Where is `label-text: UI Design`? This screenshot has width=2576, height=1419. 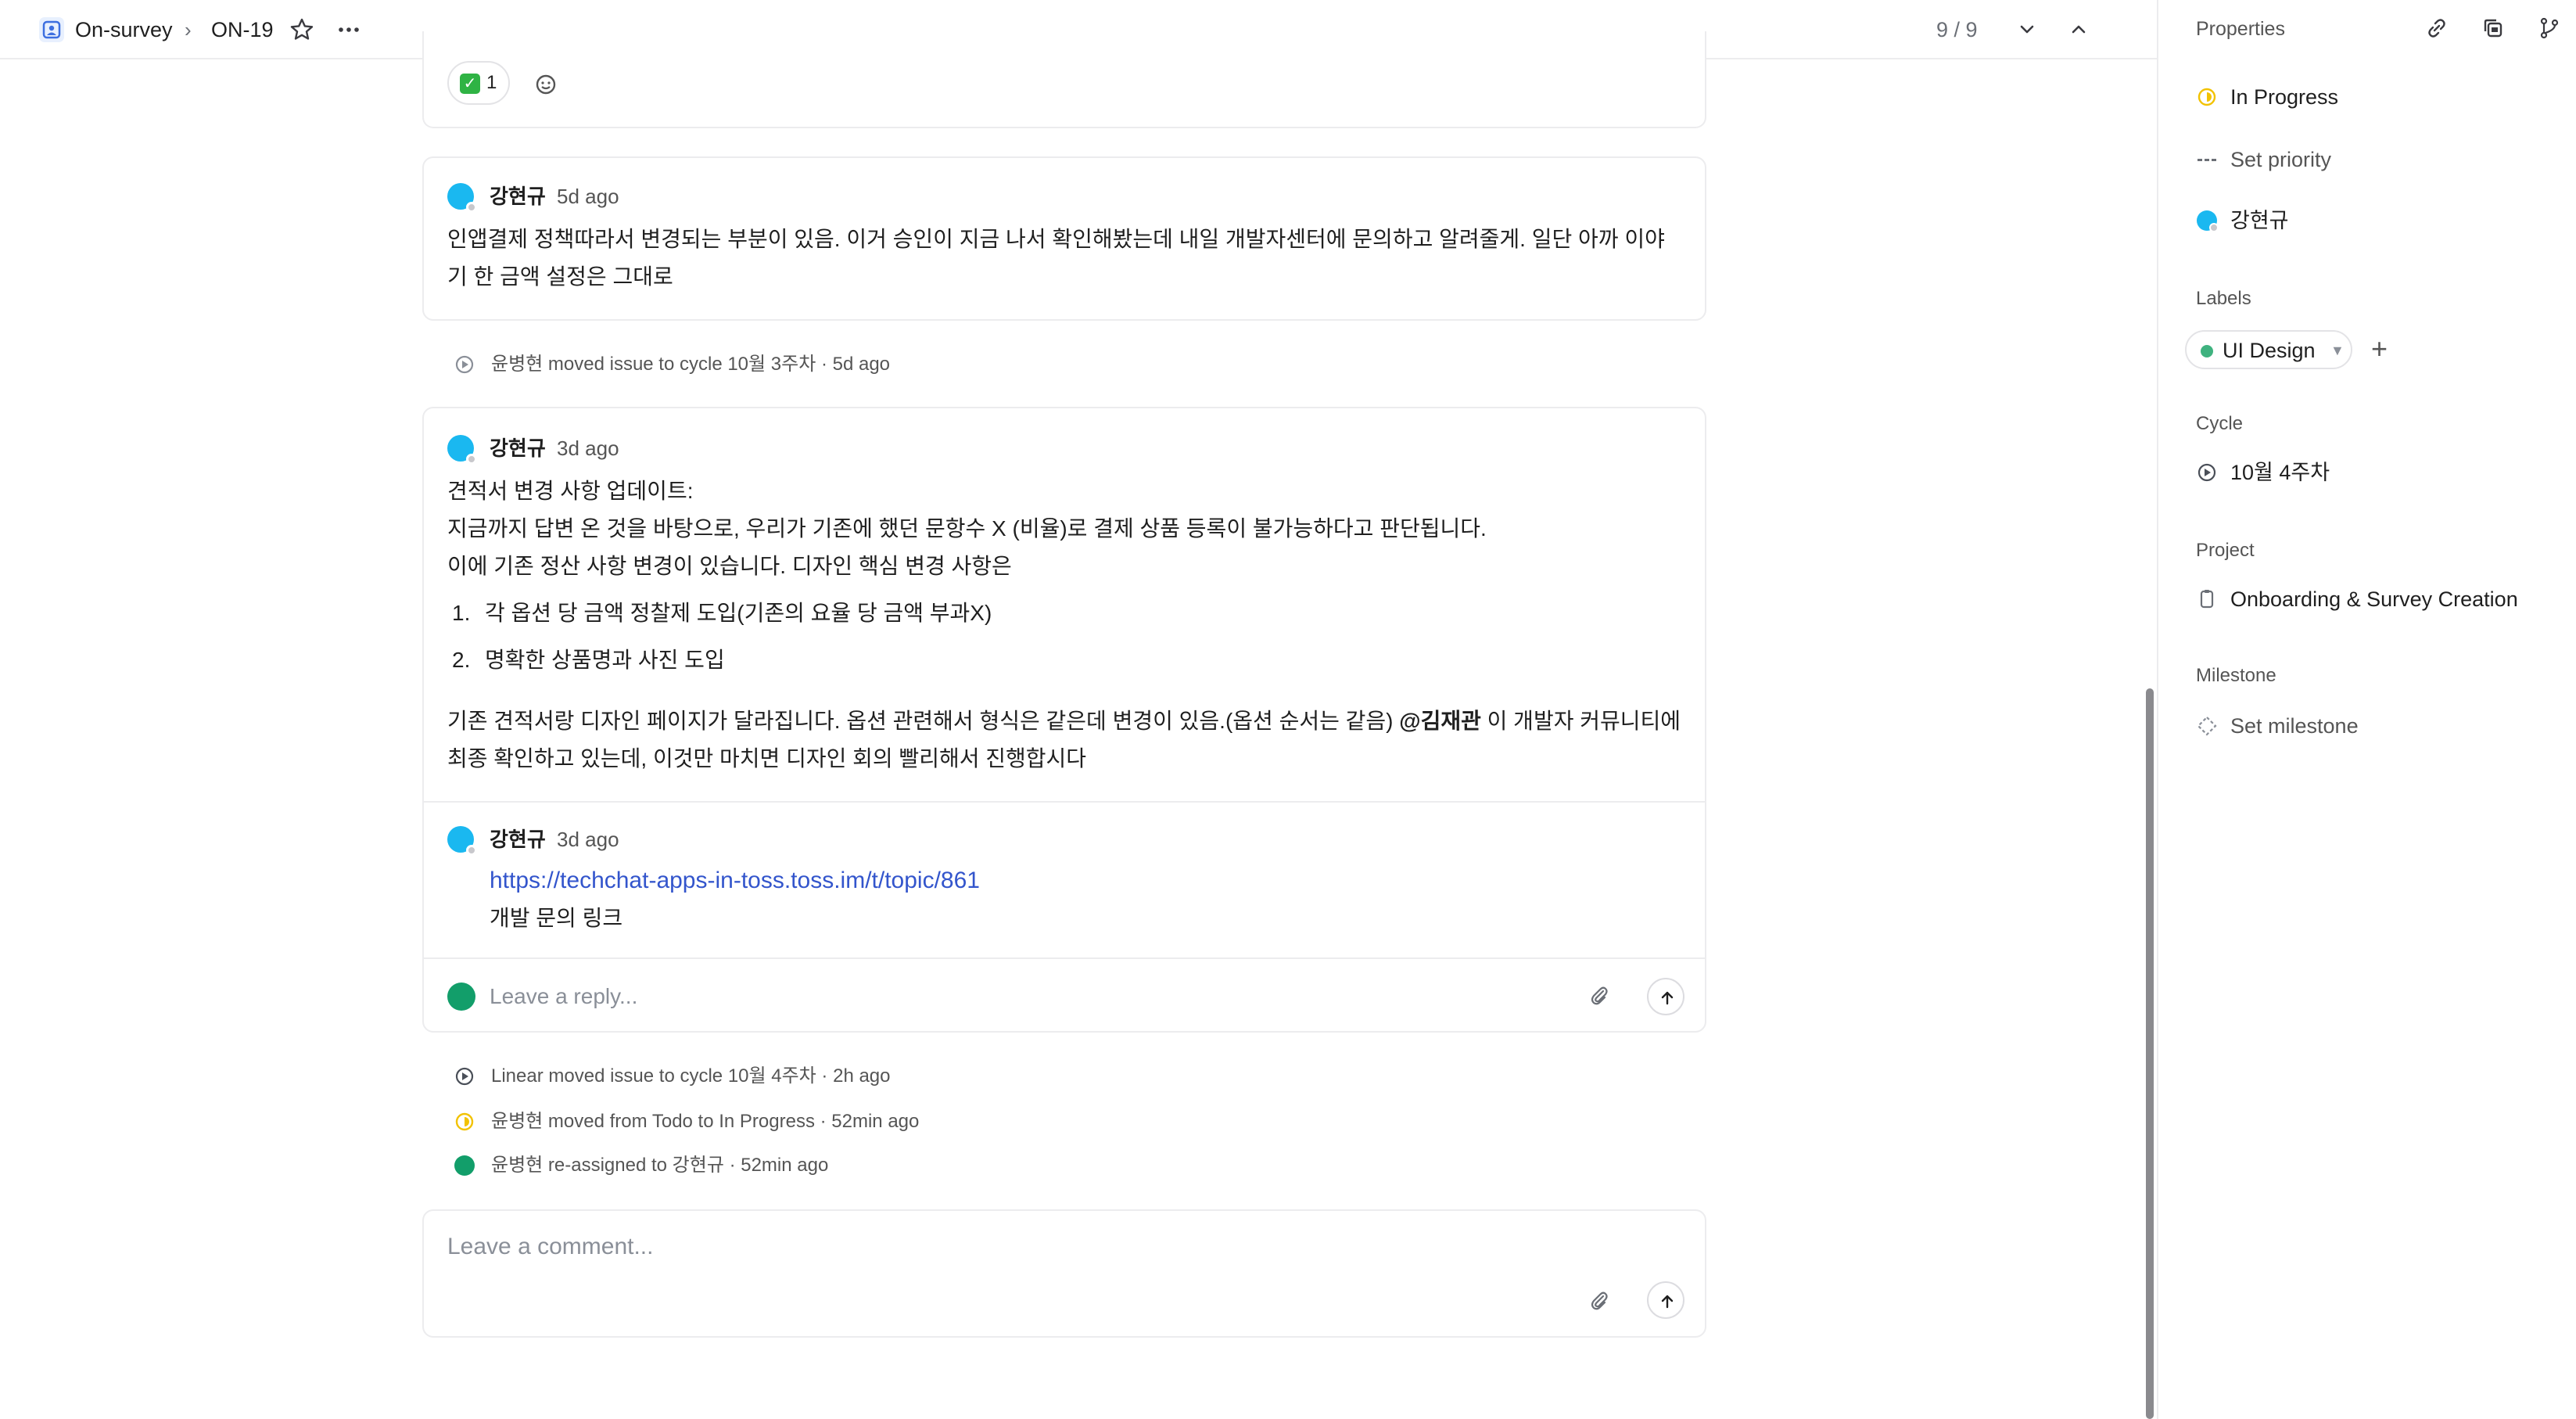
label-text: UI Design is located at coordinates (2269, 350).